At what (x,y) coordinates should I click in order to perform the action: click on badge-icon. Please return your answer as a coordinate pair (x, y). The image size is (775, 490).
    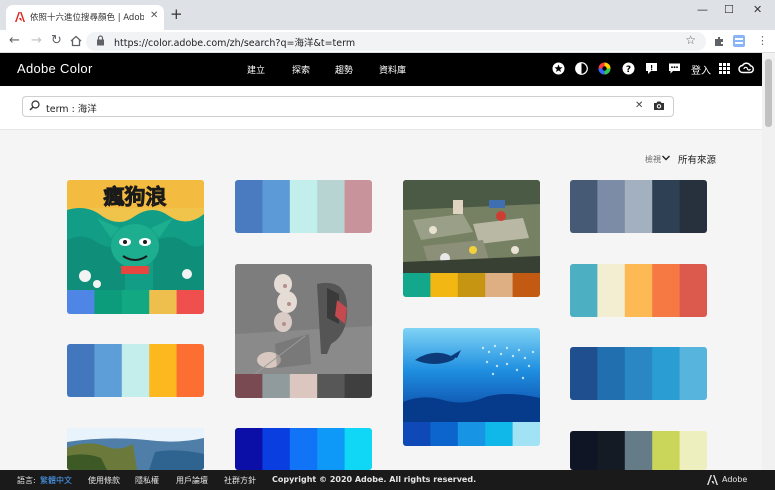
    Looking at the image, I should click on (558, 68).